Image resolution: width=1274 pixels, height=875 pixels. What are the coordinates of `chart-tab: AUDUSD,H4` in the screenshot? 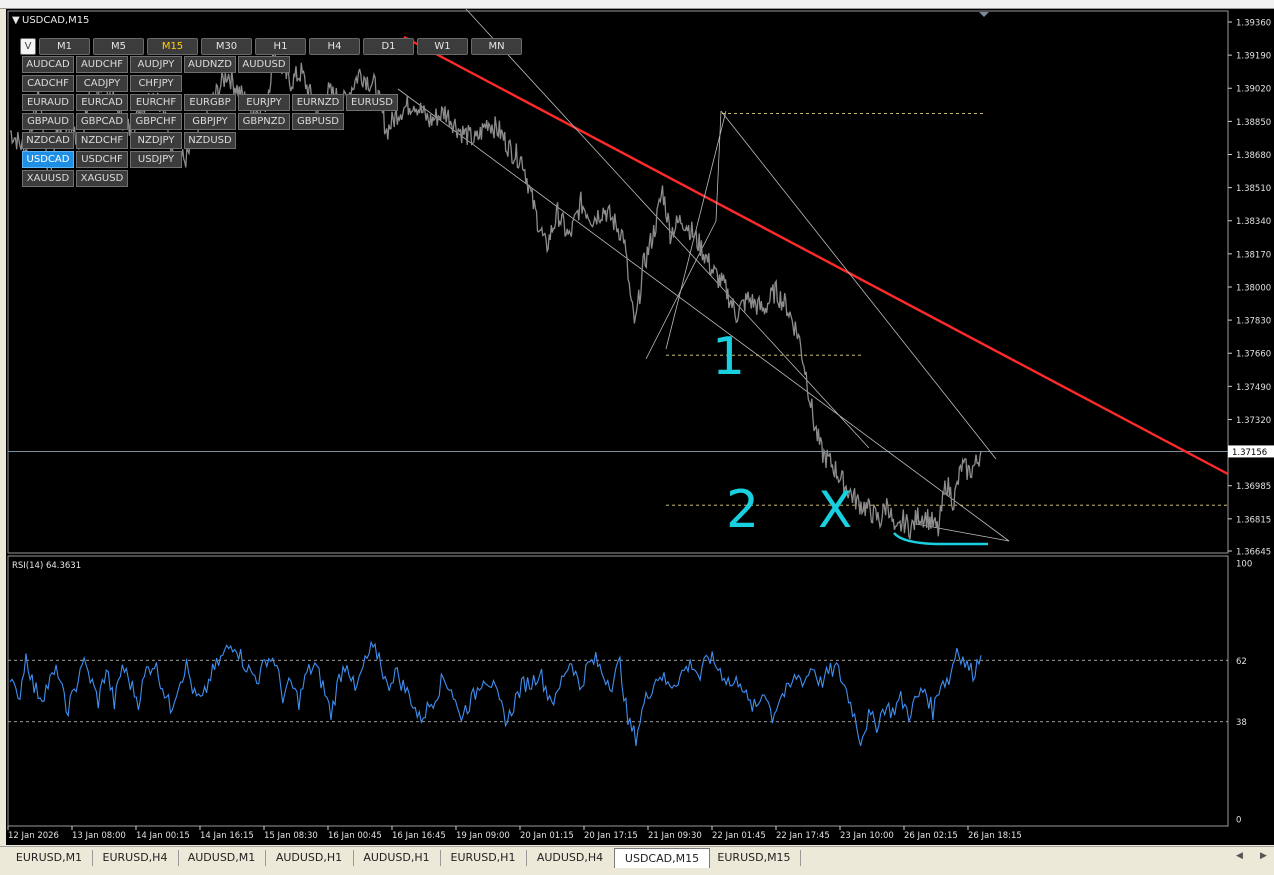 It's located at (570, 858).